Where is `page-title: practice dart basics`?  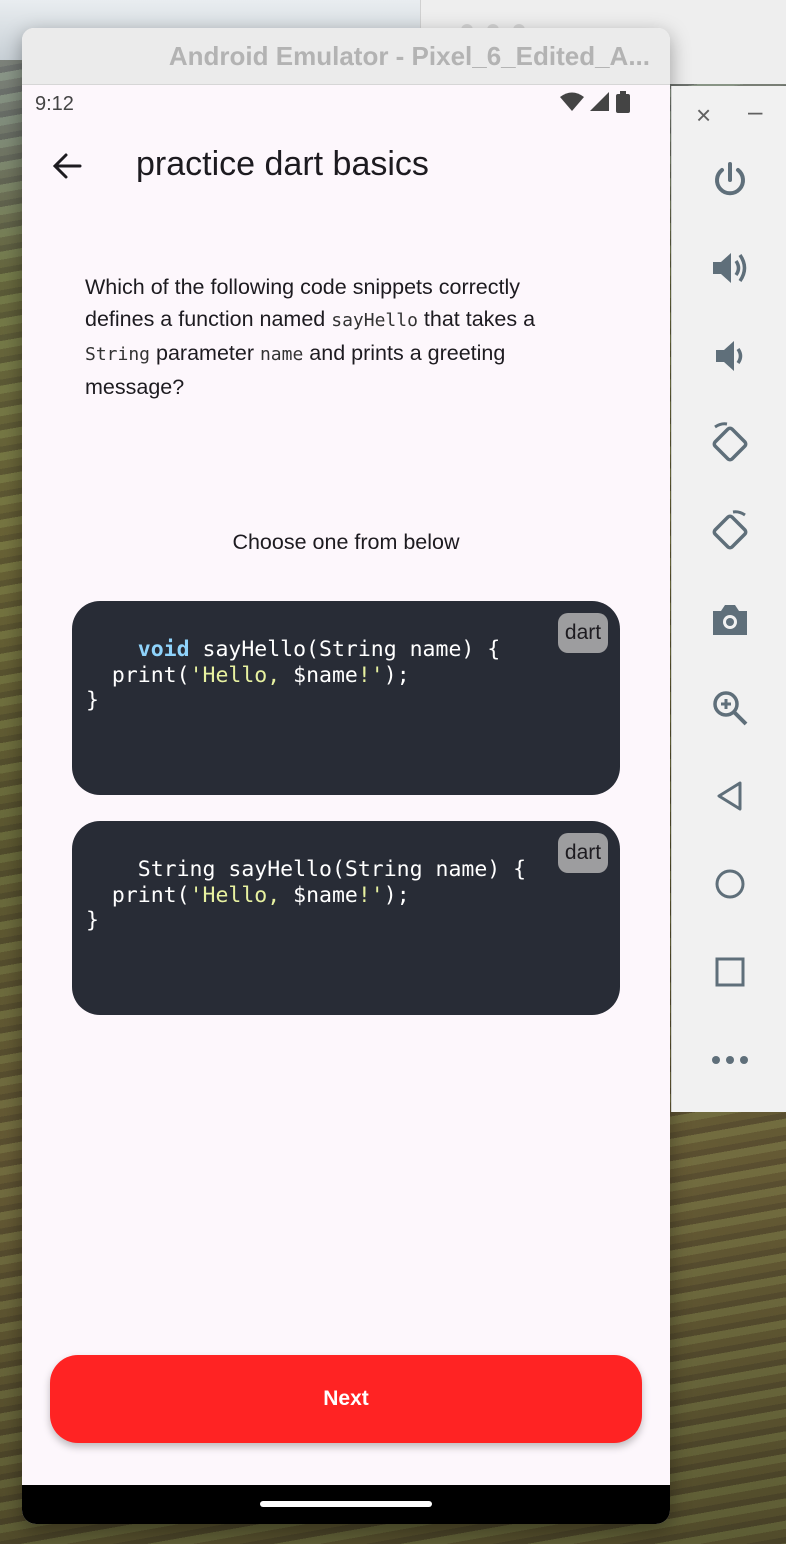
page-title: practice dart basics is located at coordinates (282, 164).